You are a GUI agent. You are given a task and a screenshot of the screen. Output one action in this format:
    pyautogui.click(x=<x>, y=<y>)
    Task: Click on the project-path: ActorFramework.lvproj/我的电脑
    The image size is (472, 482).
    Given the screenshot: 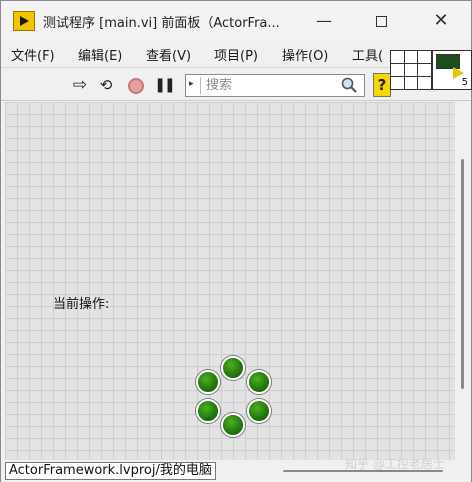 What is the action you would take?
    pyautogui.click(x=110, y=471)
    